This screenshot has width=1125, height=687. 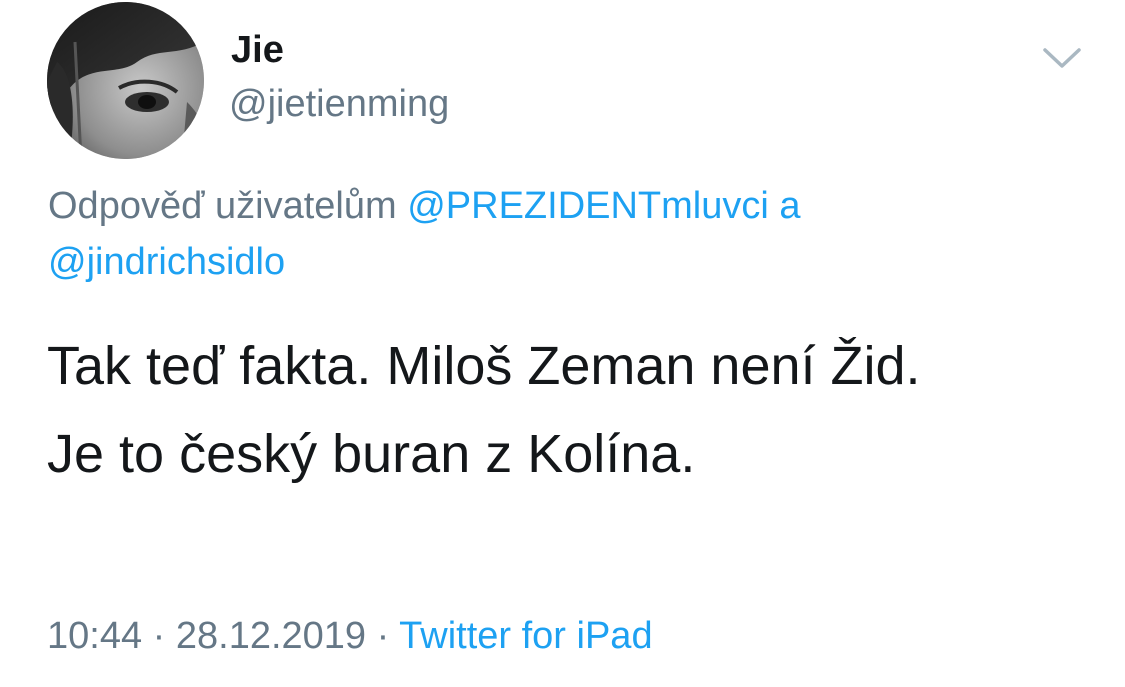 I want to click on display-name: Jie, so click(x=257, y=50).